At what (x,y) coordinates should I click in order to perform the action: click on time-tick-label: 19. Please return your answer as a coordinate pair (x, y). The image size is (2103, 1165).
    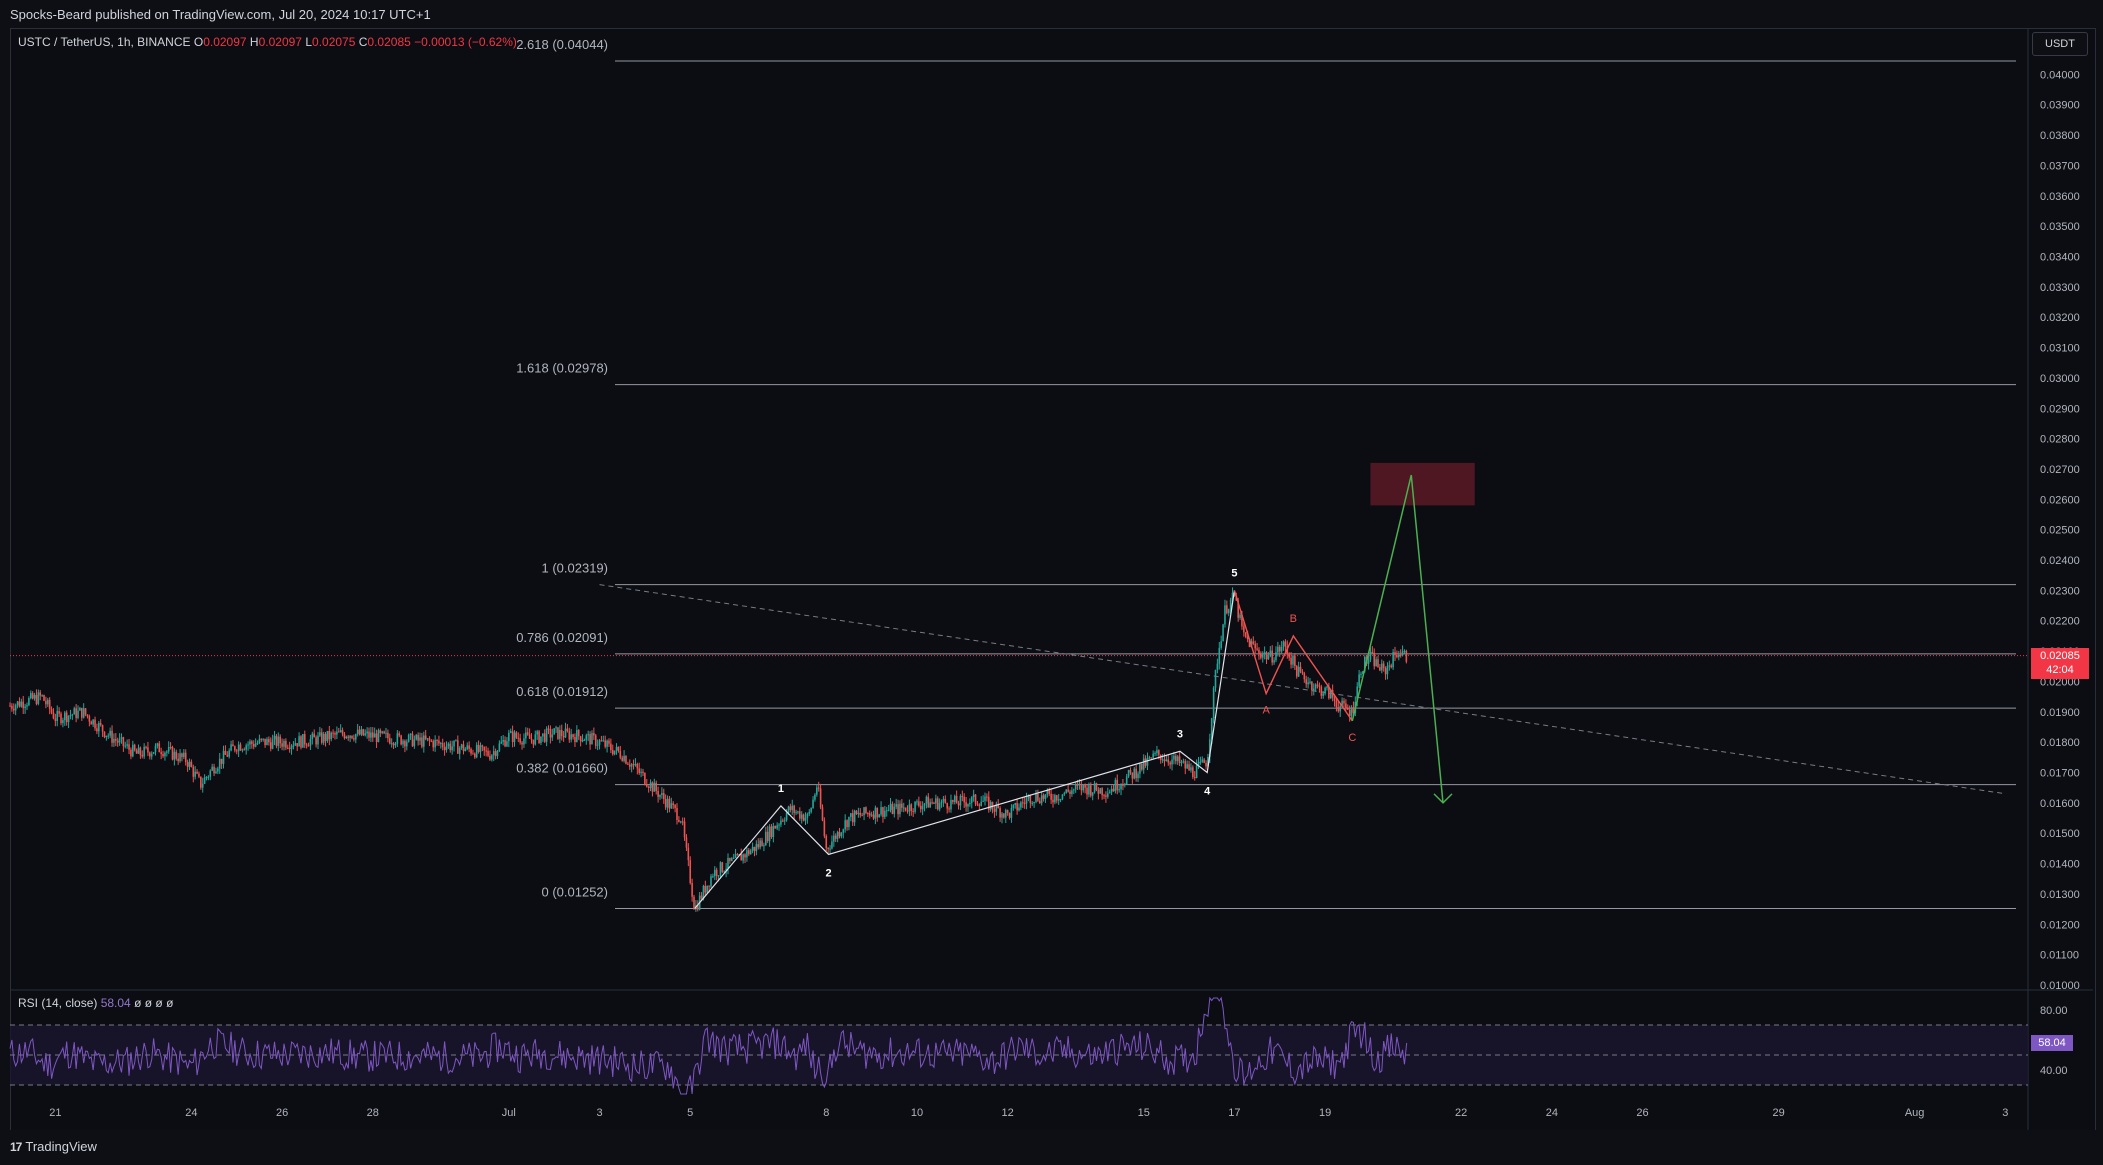
    Looking at the image, I should click on (1325, 1113).